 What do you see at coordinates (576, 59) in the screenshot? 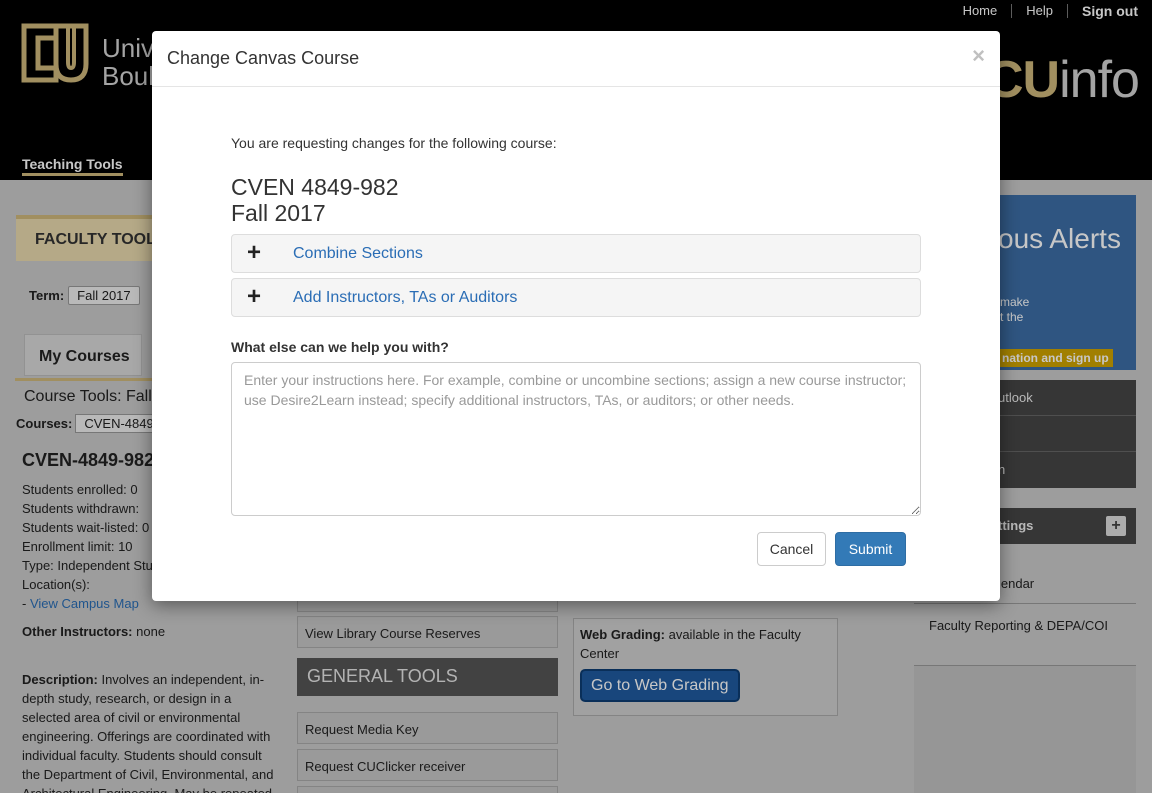
I see `modal-header: Change Canvas Course ×` at bounding box center [576, 59].